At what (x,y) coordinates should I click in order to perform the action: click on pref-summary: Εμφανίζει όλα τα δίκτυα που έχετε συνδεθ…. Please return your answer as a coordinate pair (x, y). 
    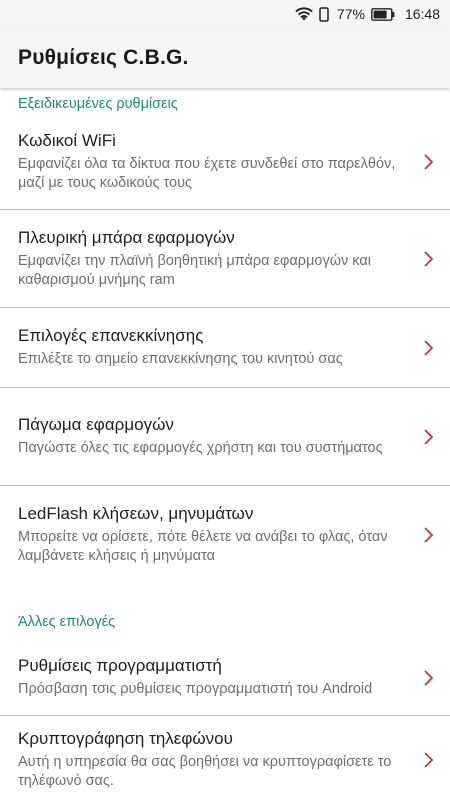
    Looking at the image, I should click on (207, 173).